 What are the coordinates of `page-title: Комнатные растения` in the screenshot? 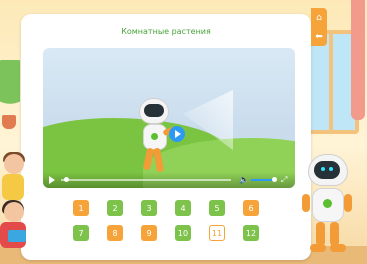 It's located at (166, 31).